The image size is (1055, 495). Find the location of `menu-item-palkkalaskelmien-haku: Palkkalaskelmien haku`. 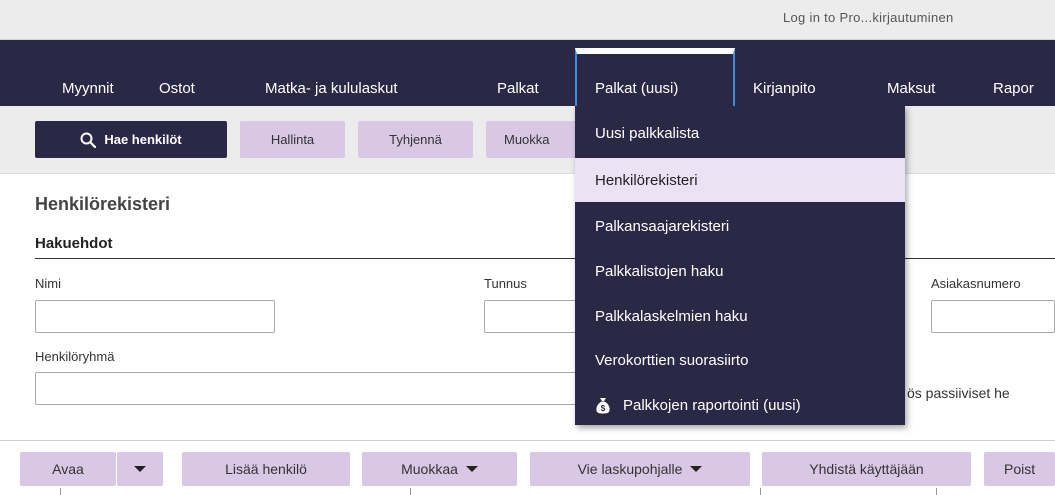

menu-item-palkkalaskelmien-haku: Palkkalaskelmien haku is located at coordinates (740, 316).